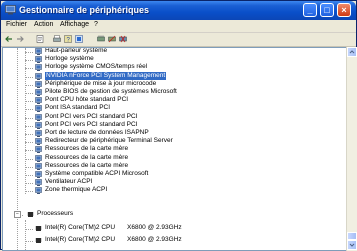  I want to click on minimize-icon: _, so click(310, 10).